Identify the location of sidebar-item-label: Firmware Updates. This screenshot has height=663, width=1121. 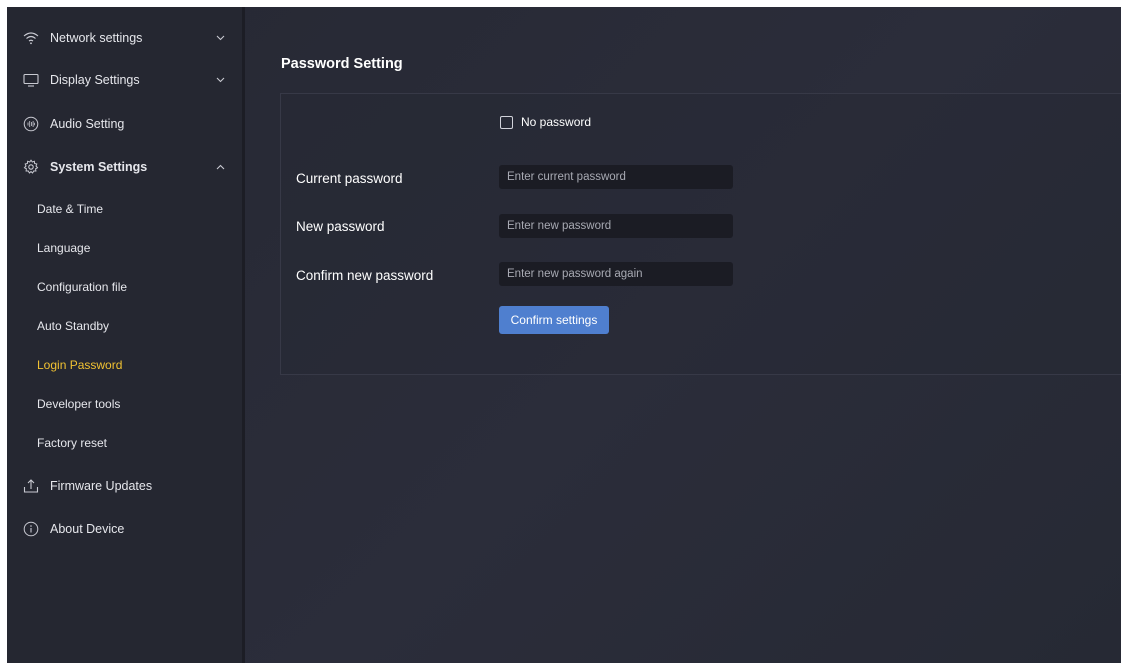
(101, 486).